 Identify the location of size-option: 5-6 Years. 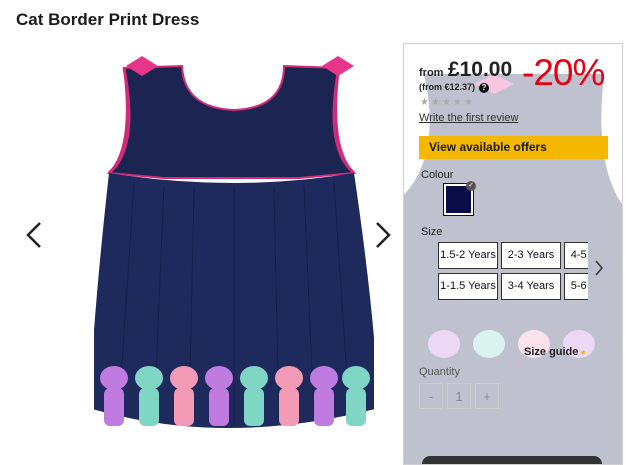
(576, 286).